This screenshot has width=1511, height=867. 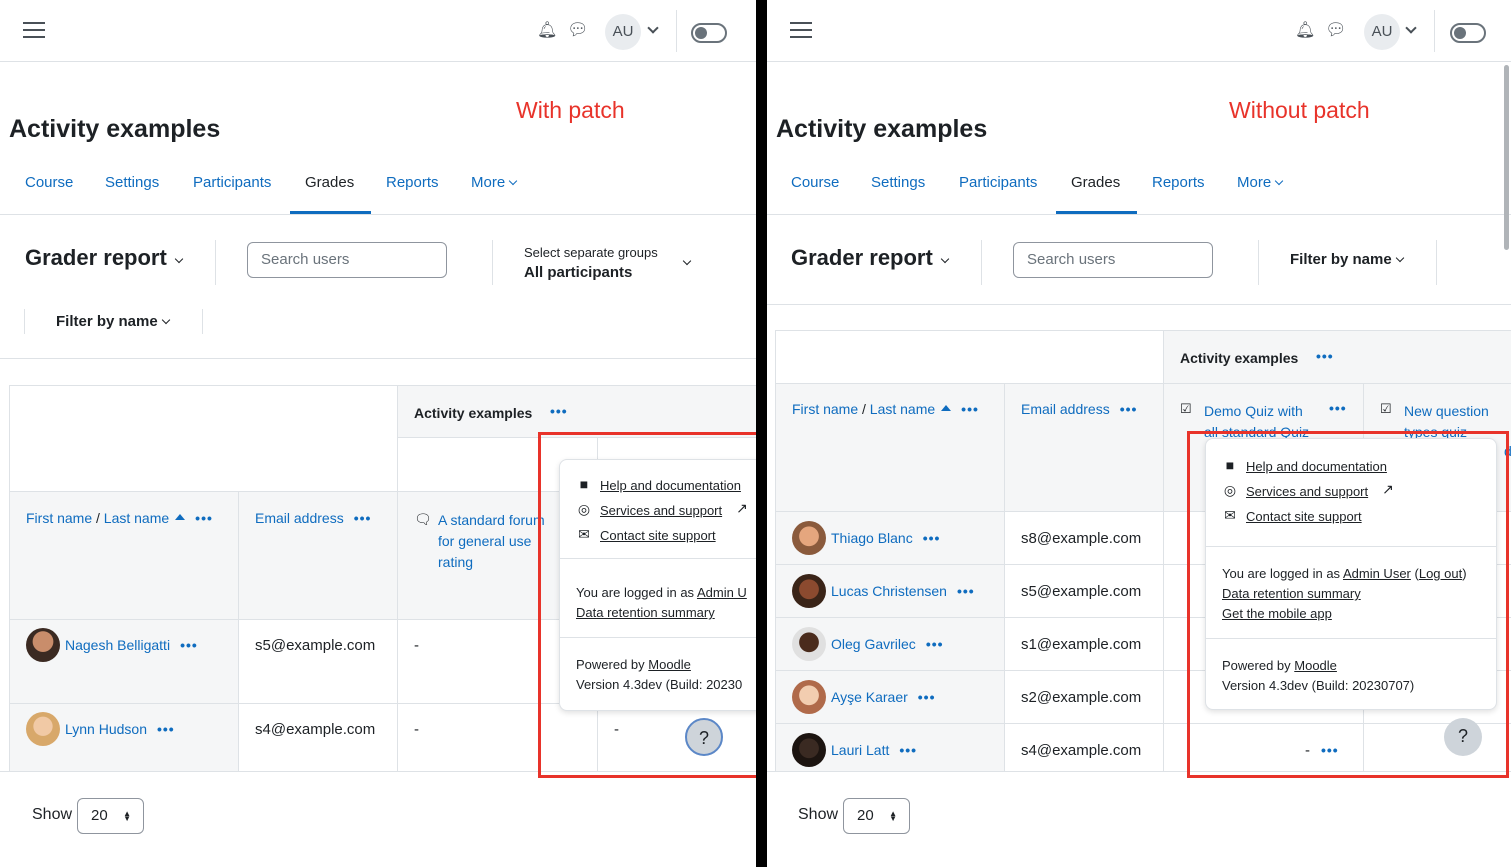 What do you see at coordinates (491, 562) in the screenshot?
I see `forum-link-line: rating` at bounding box center [491, 562].